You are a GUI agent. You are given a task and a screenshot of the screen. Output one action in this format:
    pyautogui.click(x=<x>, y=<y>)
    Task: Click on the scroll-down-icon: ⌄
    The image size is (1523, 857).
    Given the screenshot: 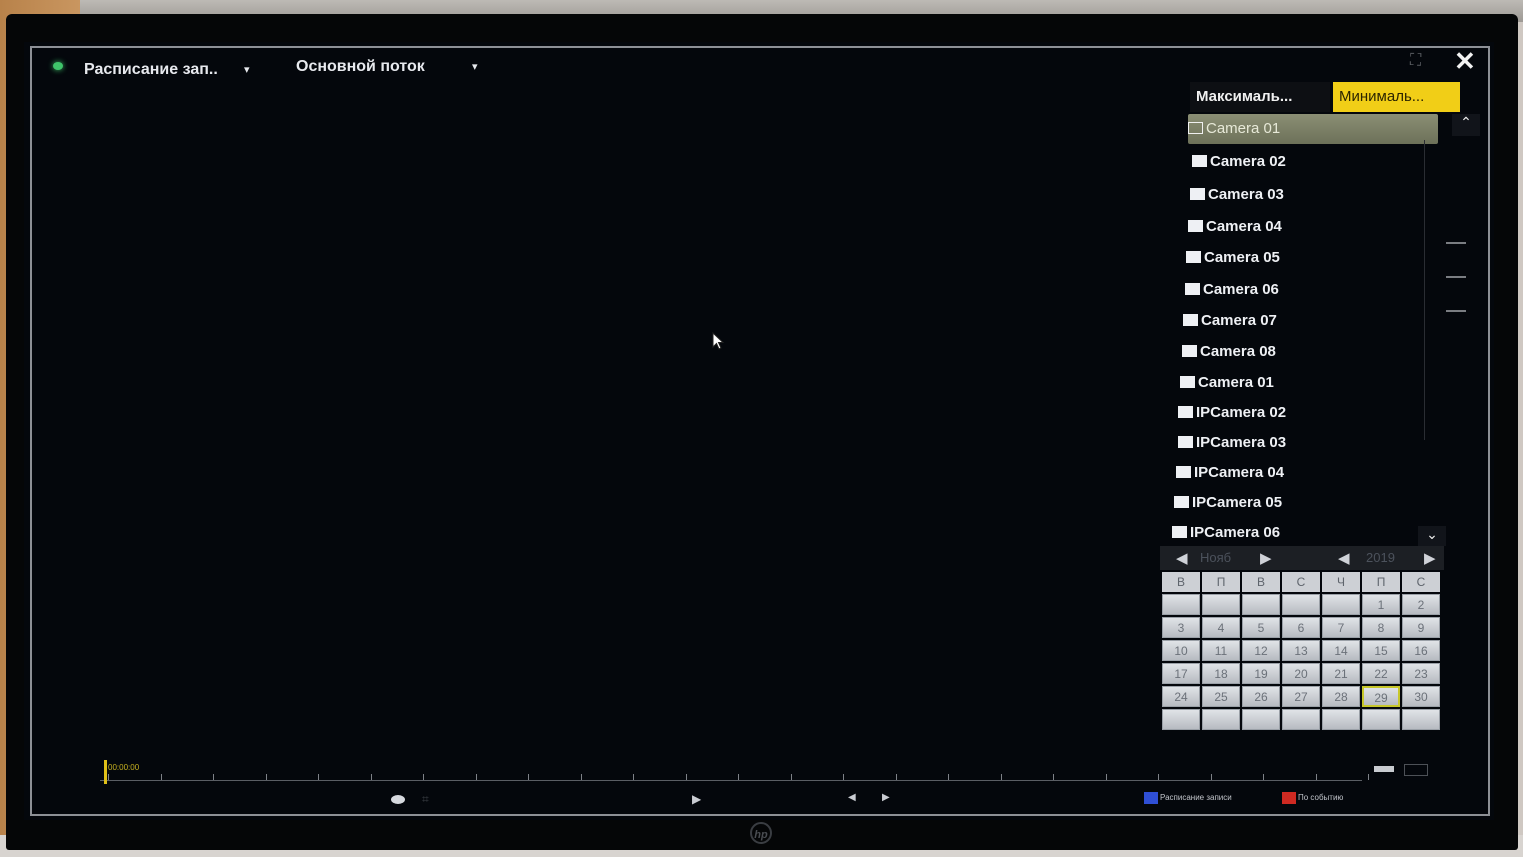 What is the action you would take?
    pyautogui.click(x=1432, y=536)
    